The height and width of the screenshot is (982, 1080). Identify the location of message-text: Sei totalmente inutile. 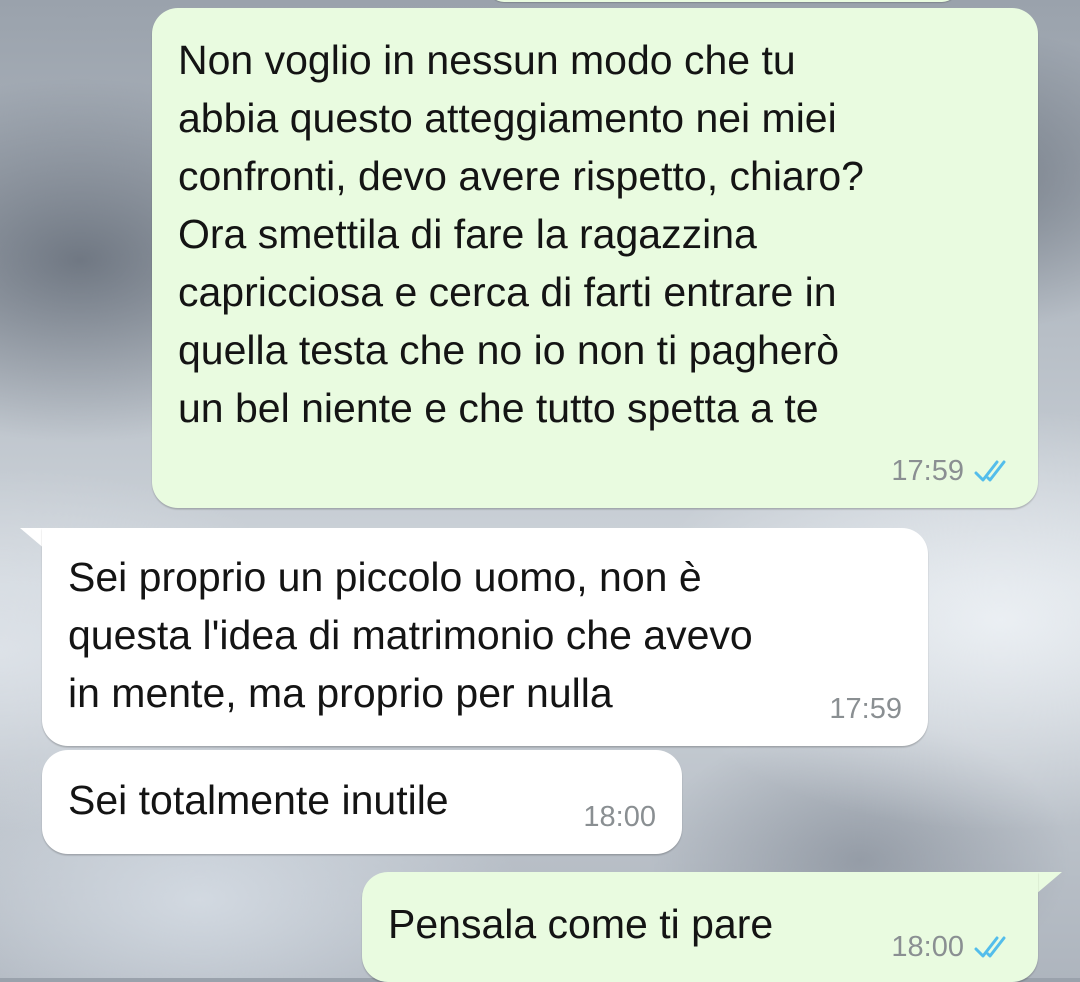
(258, 800).